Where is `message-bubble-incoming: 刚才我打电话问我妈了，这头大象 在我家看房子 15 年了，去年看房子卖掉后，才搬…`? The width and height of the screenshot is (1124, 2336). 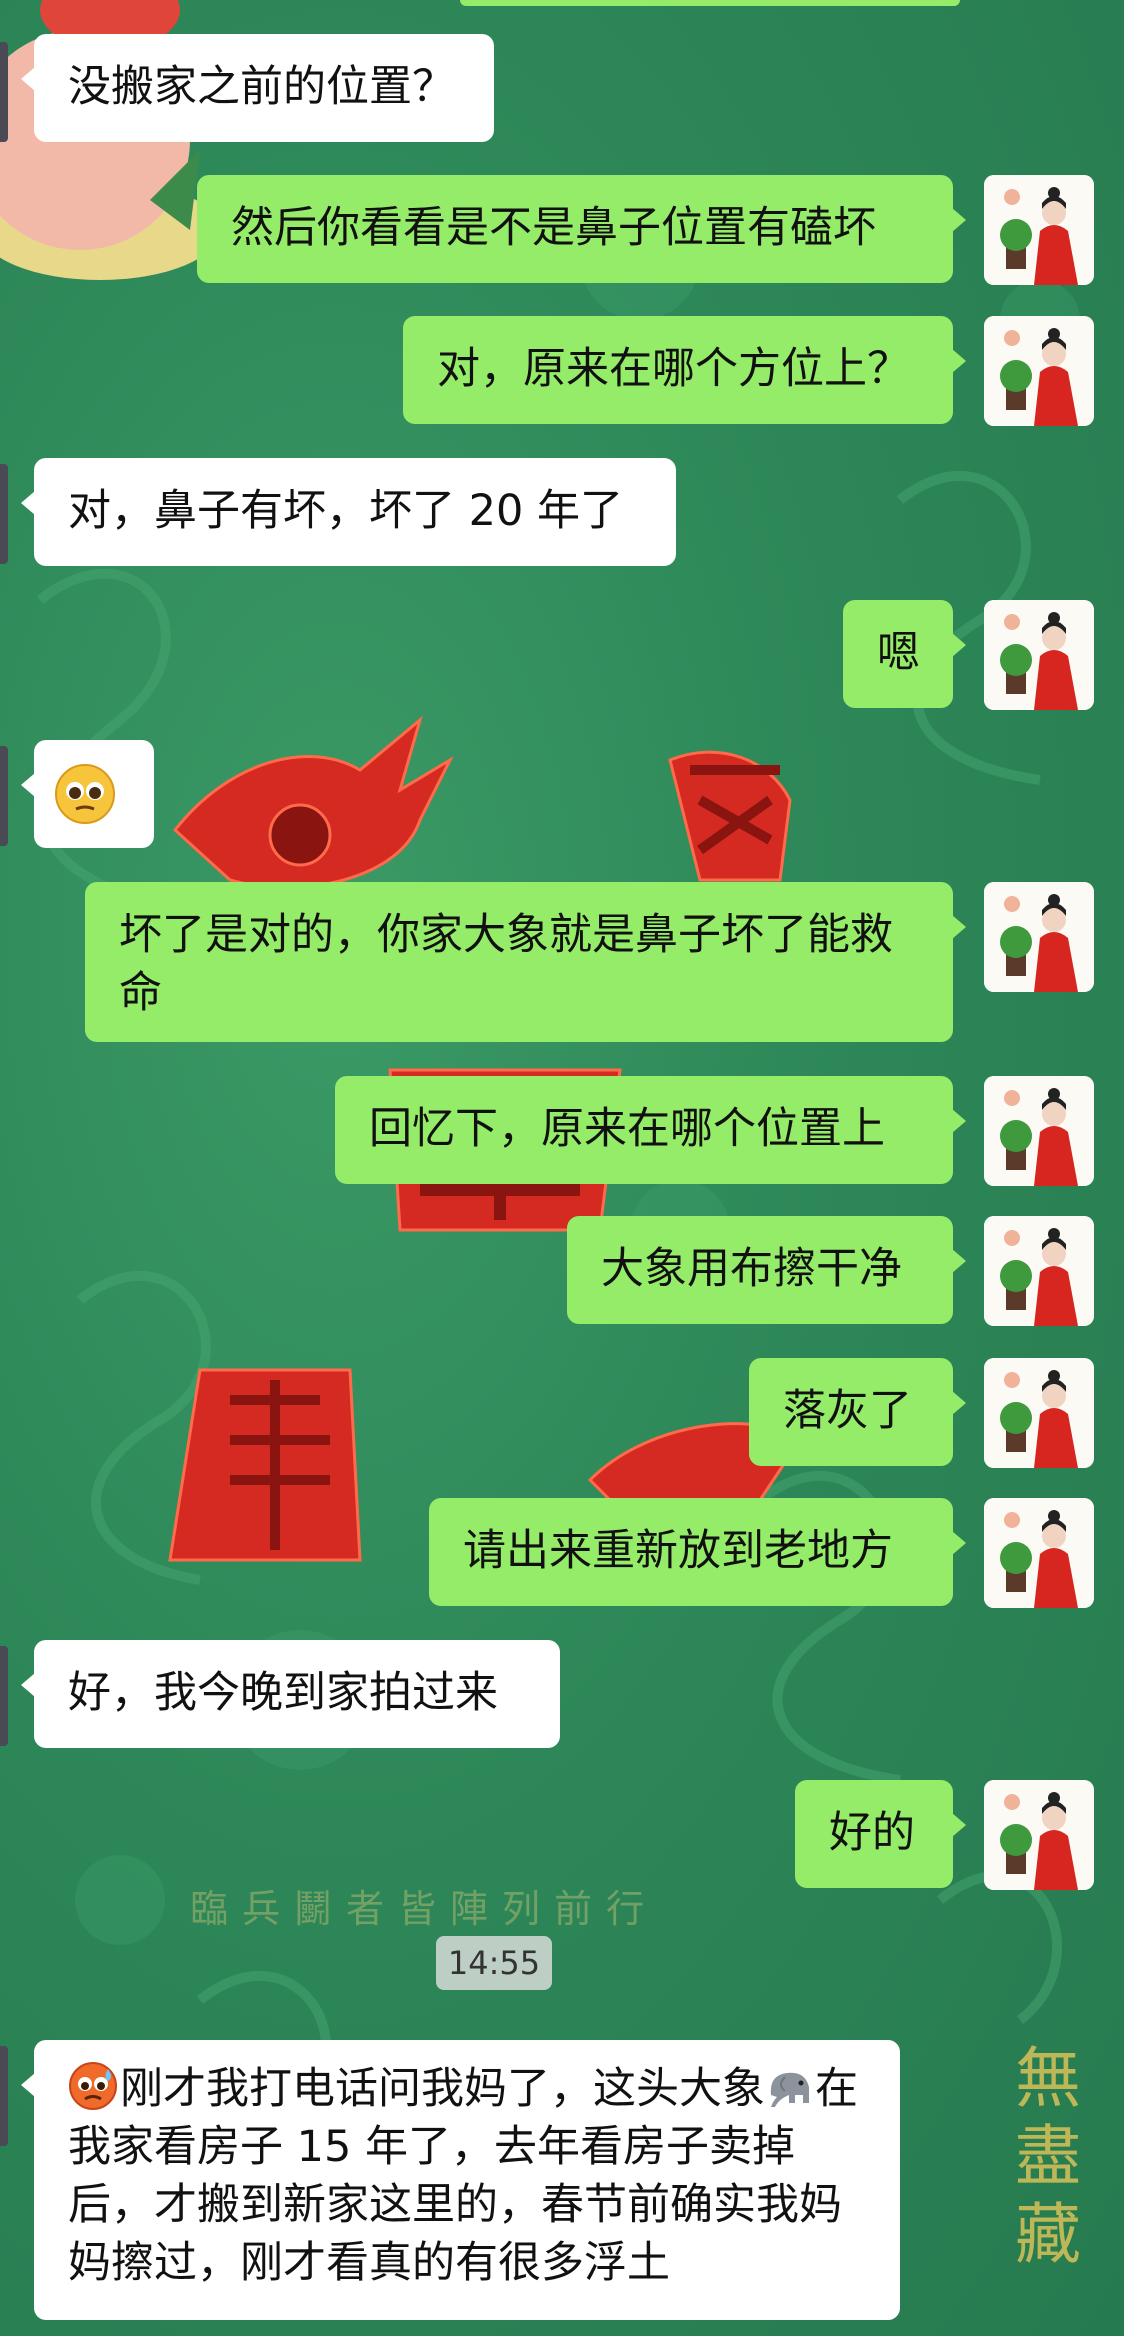 message-bubble-incoming: 刚才我打电话问我妈了，这头大象 在我家看房子 15 年了，去年看房子卖掉后，才搬… is located at coordinates (460, 2180).